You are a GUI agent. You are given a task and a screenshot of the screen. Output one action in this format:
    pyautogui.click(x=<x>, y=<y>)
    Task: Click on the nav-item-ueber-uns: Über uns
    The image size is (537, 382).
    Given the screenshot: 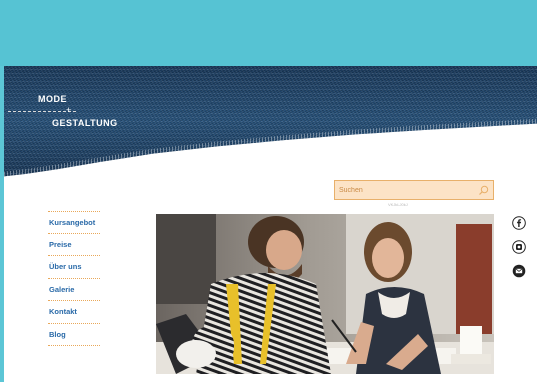 What is the action you would take?
    pyautogui.click(x=74, y=267)
    